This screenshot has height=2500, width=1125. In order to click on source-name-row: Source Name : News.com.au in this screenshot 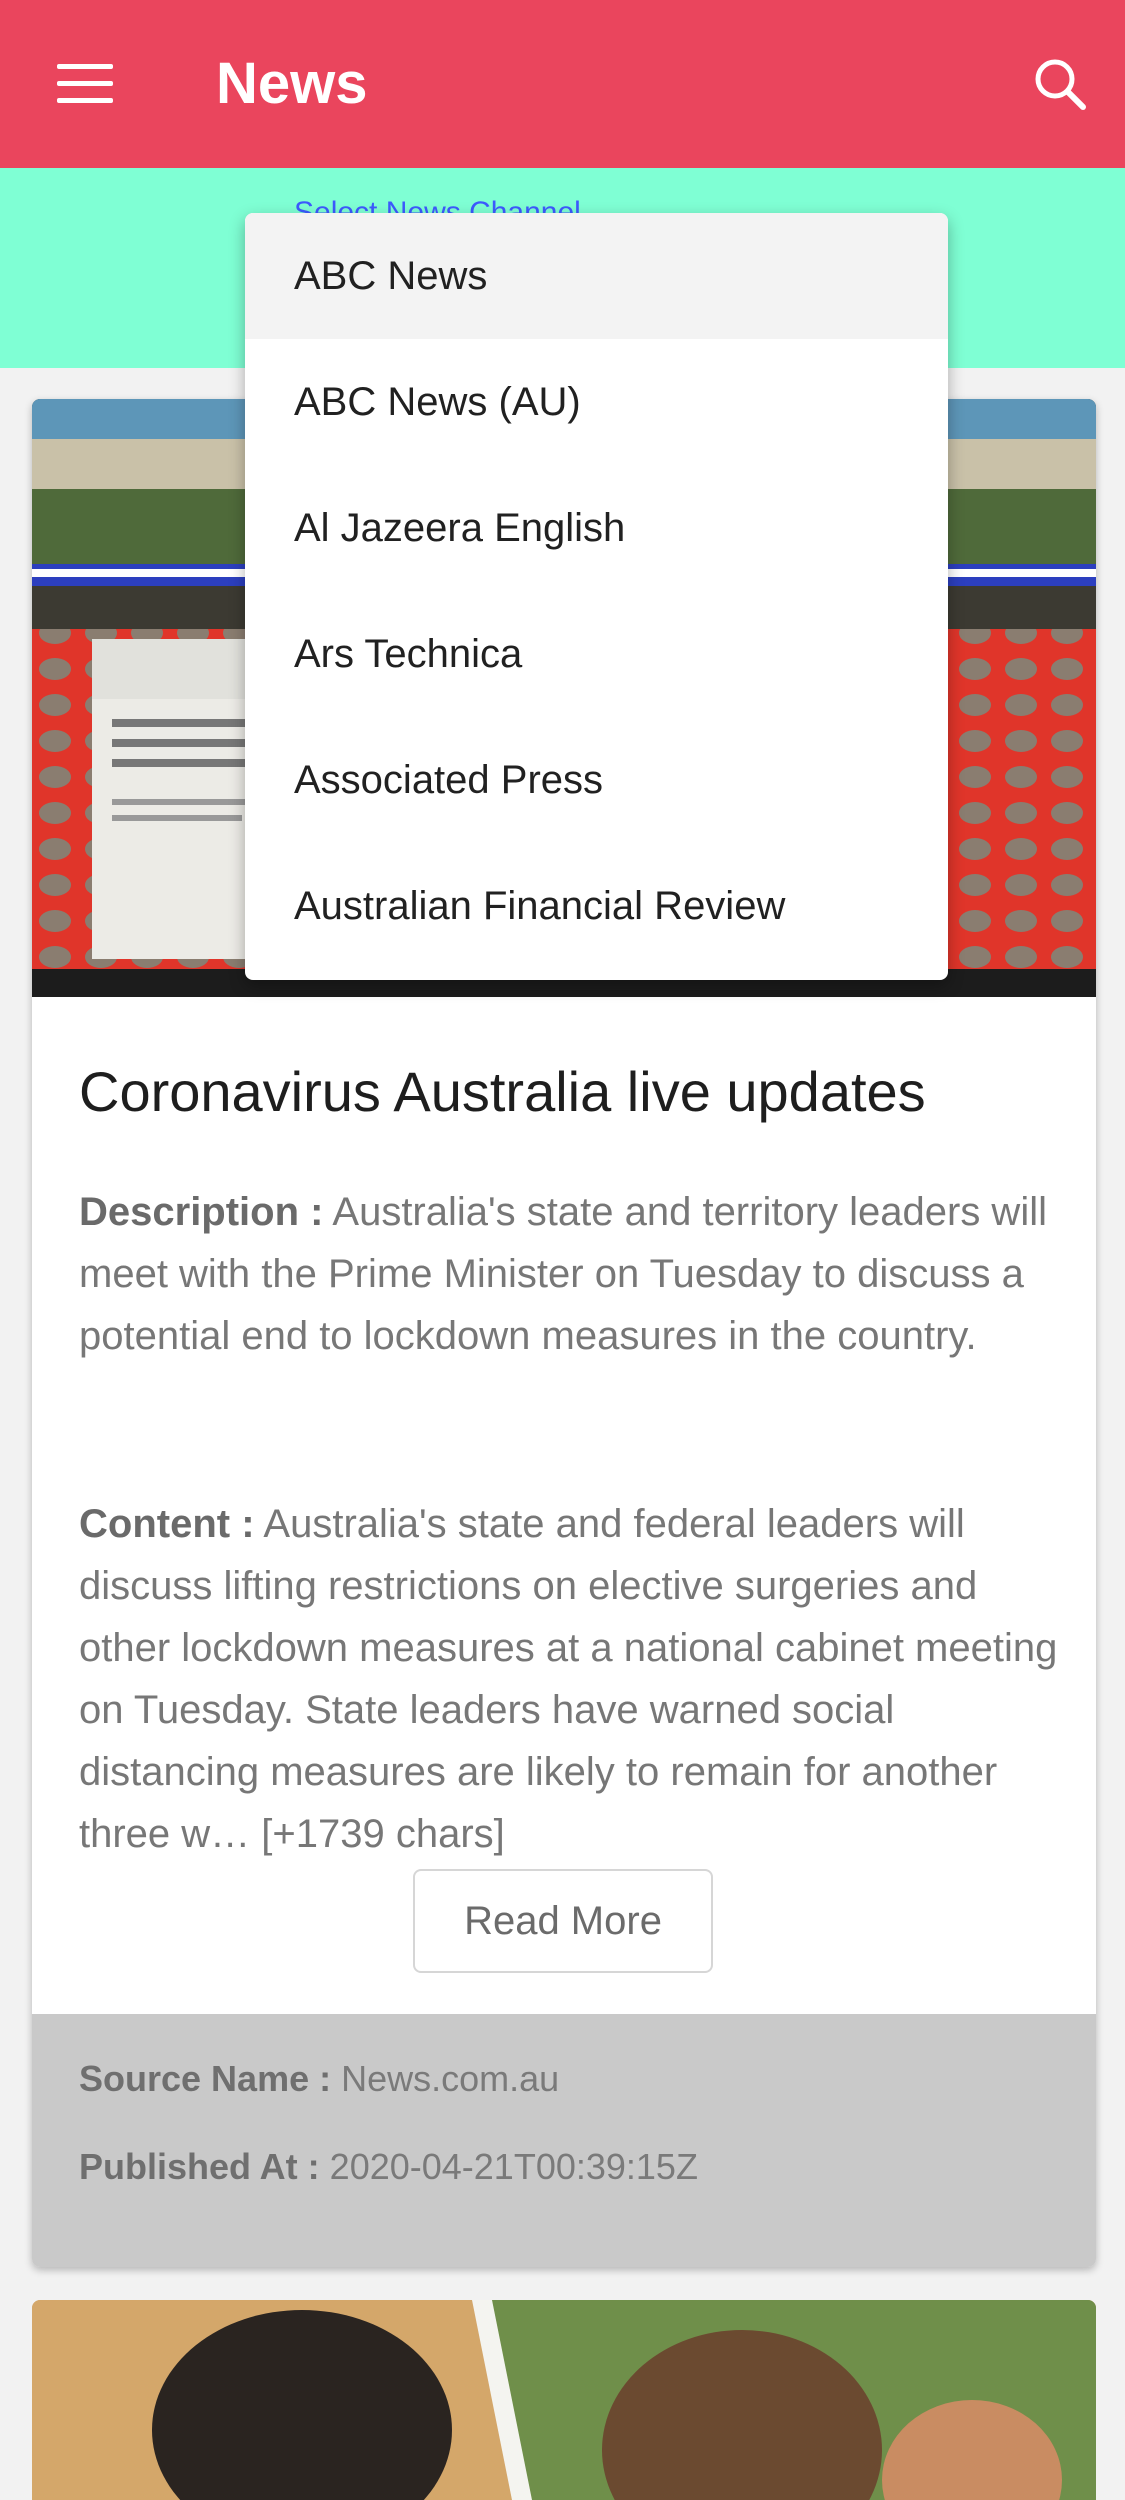, I will do `click(319, 2079)`.